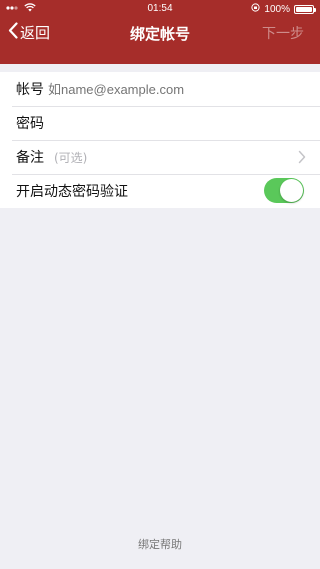 Image resolution: width=320 pixels, height=569 pixels. I want to click on dynamic-password-label: 开启动态密码验证, so click(72, 192).